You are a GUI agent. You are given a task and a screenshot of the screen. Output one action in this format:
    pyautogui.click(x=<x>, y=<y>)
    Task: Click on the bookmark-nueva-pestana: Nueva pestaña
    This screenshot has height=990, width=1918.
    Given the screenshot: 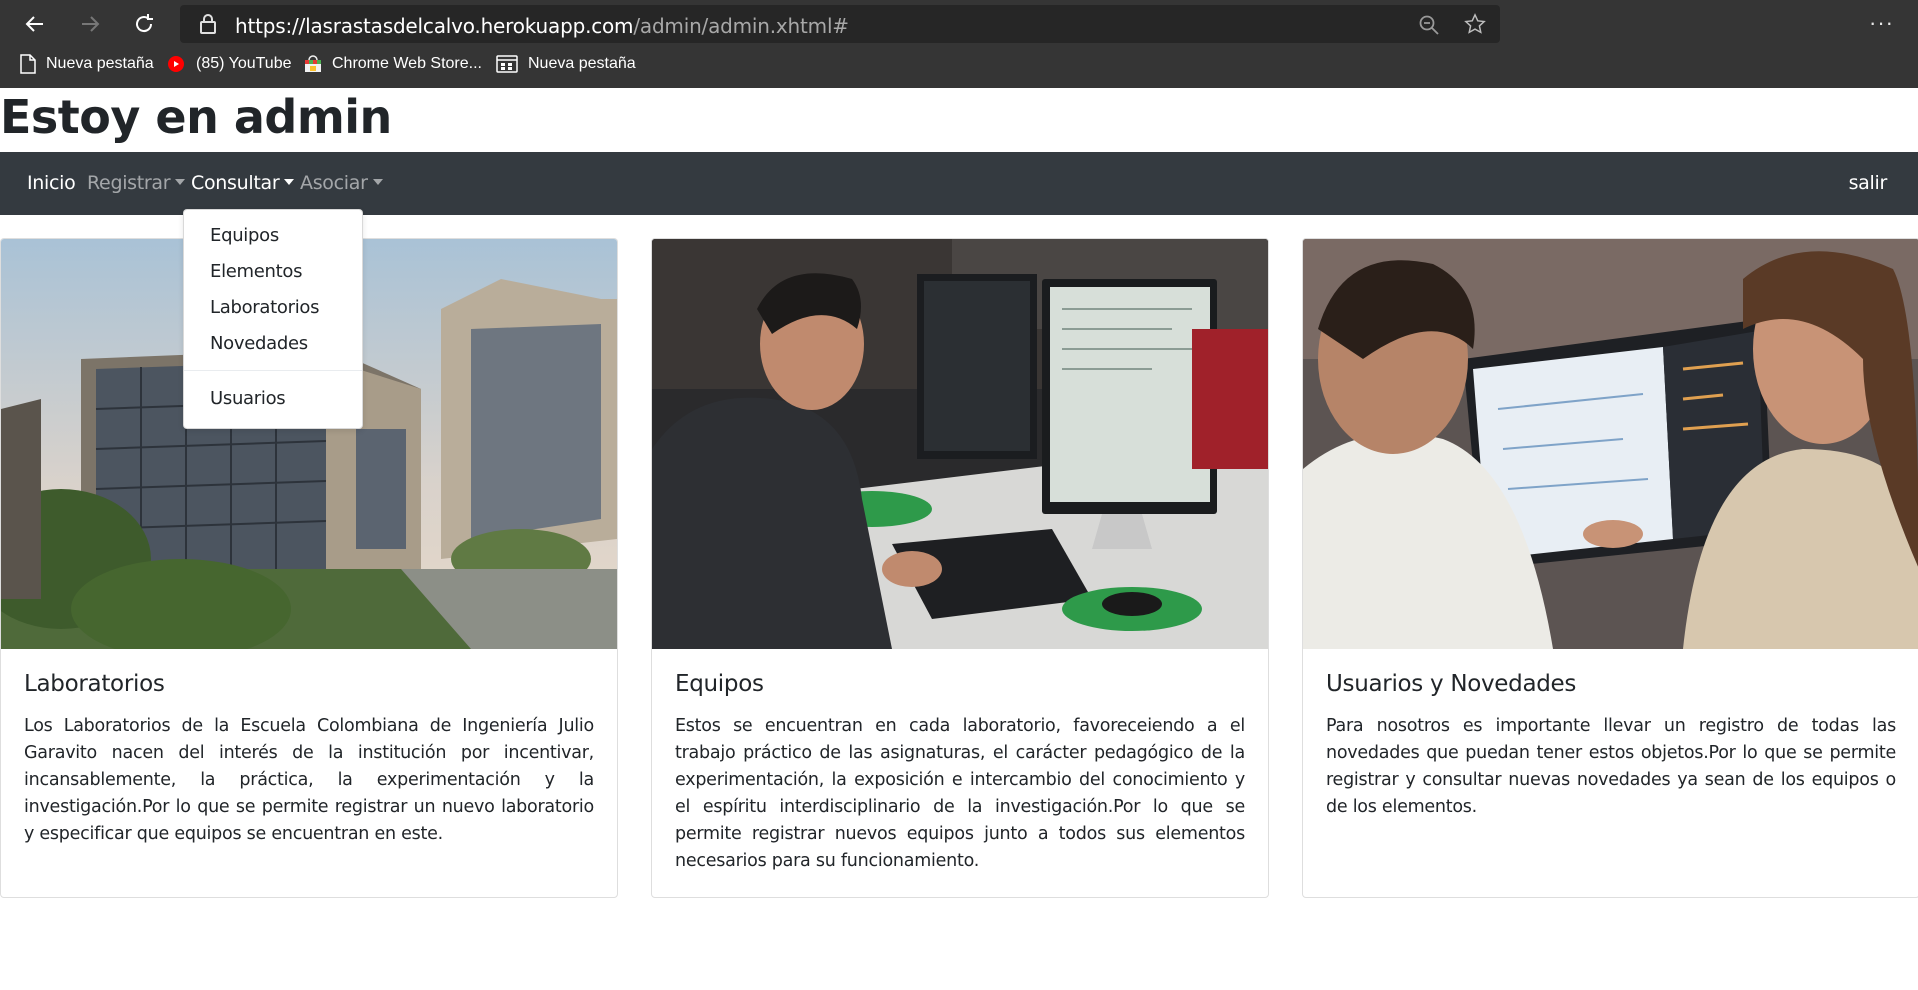 What is the action you would take?
    pyautogui.click(x=87, y=64)
    